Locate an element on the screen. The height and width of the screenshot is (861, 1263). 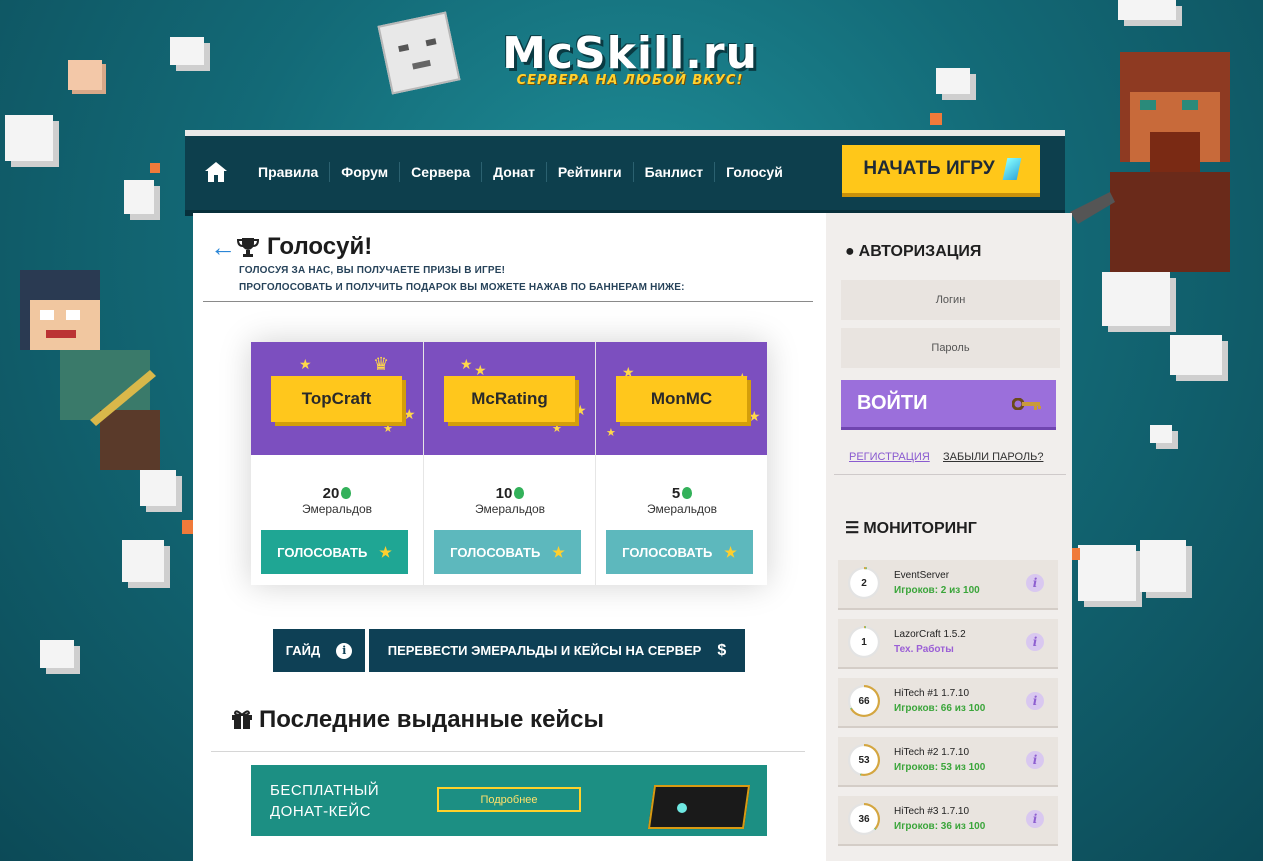
server-monitor-card: 36 HiTech #3 1.7.10 Игроков: 36 из 100 i is located at coordinates (948, 821).